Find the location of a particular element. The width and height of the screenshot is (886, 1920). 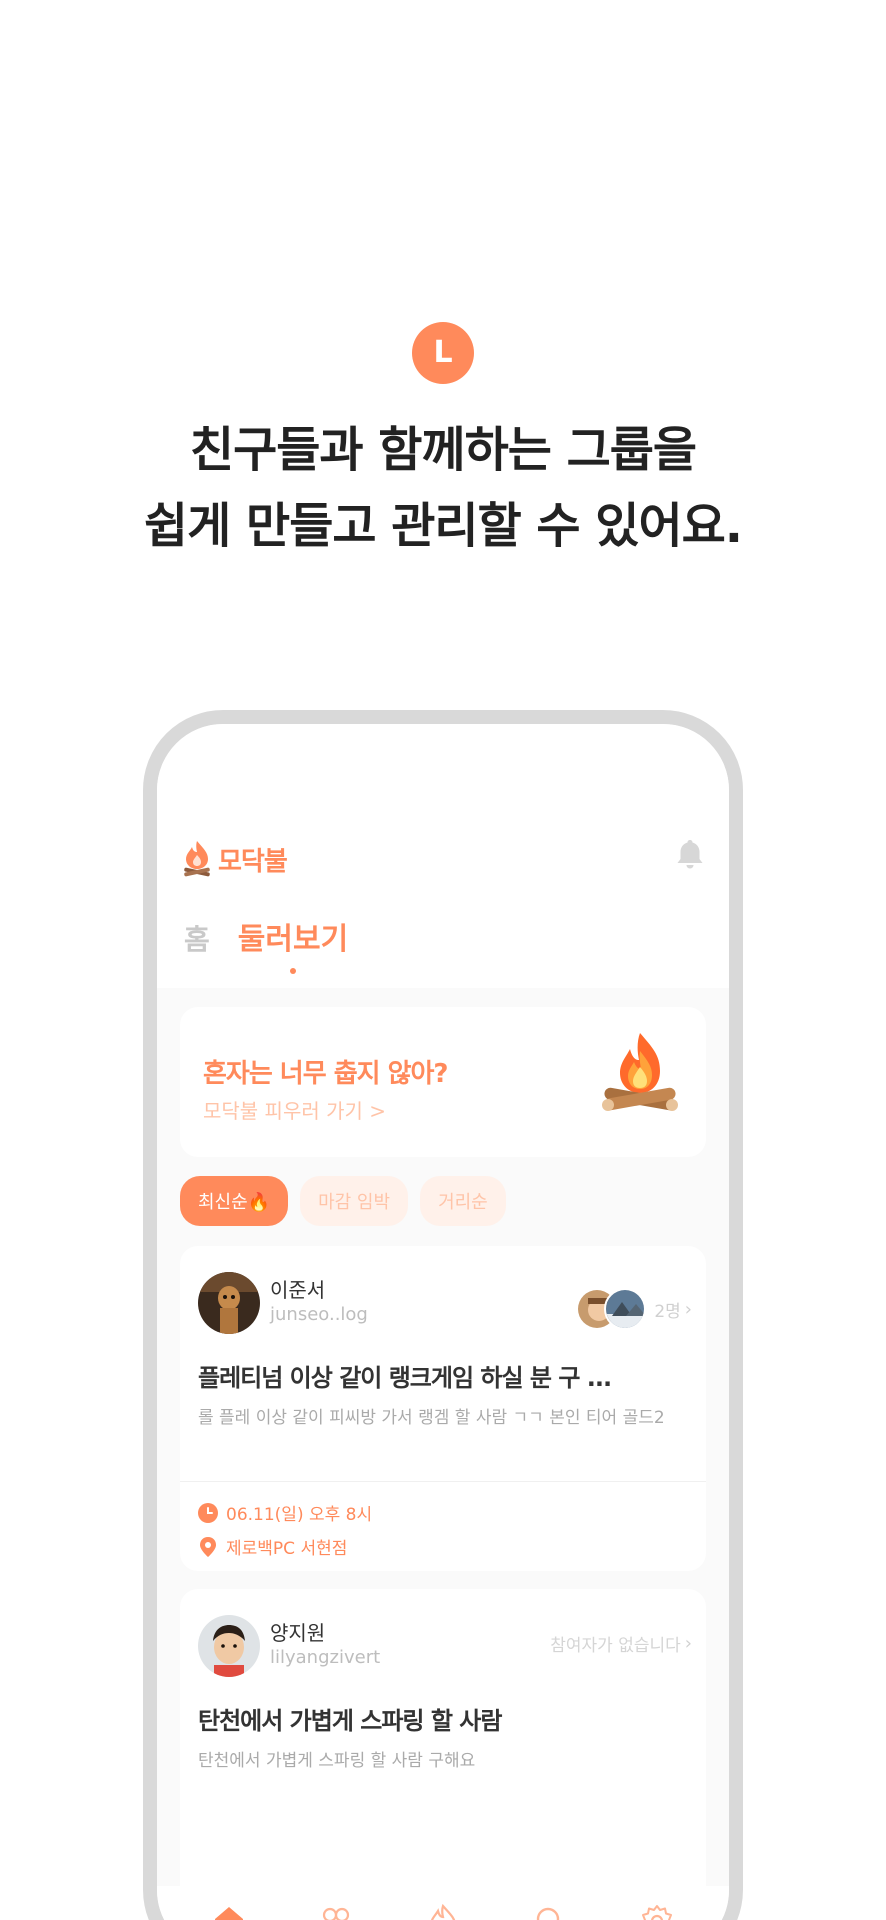

filter-deadline: 마감 임박 is located at coordinates (354, 1201).